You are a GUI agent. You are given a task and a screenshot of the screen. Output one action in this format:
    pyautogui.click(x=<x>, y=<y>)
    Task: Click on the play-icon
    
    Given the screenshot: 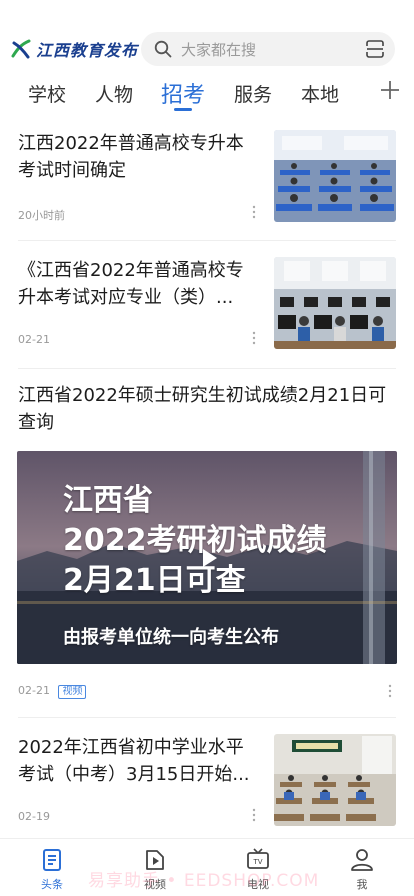 What is the action you would take?
    pyautogui.click(x=209, y=558)
    